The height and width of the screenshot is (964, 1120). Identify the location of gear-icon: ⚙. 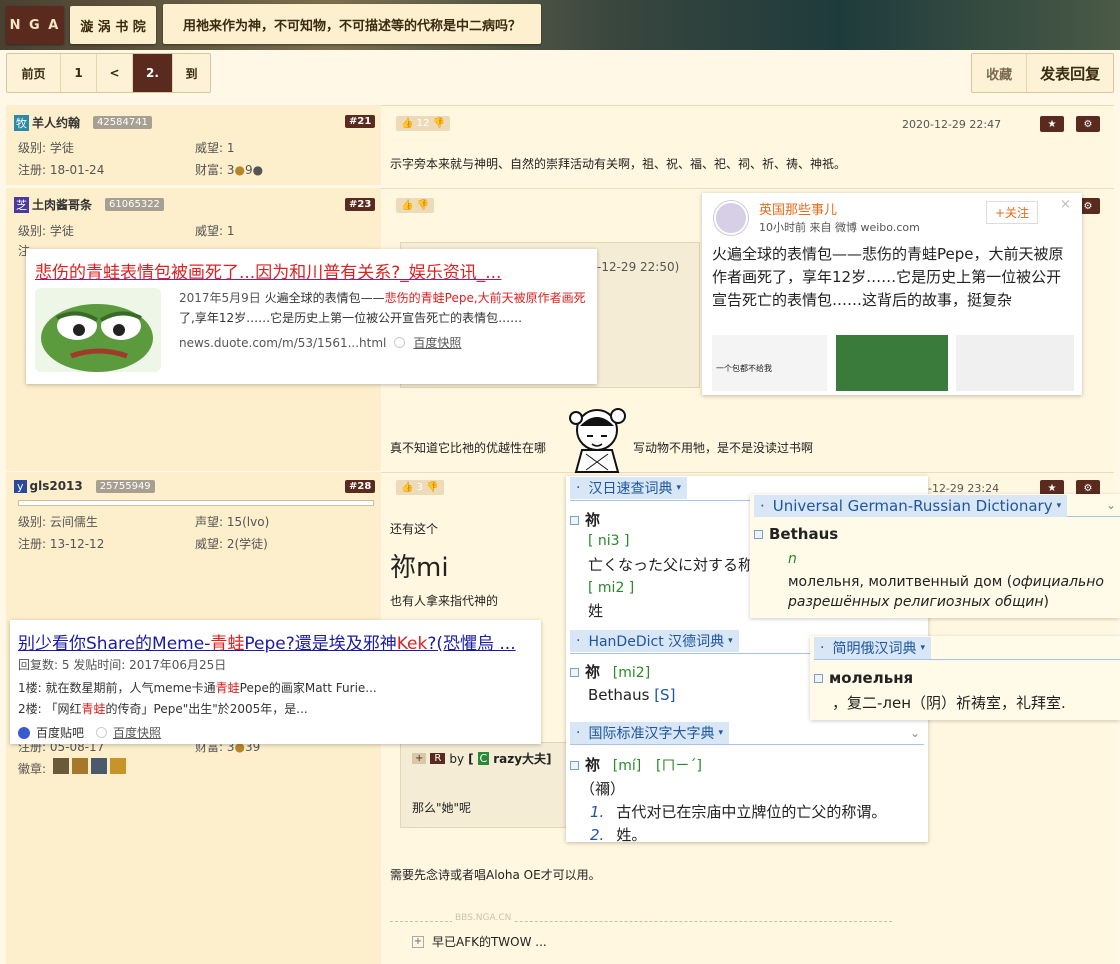
(1088, 124).